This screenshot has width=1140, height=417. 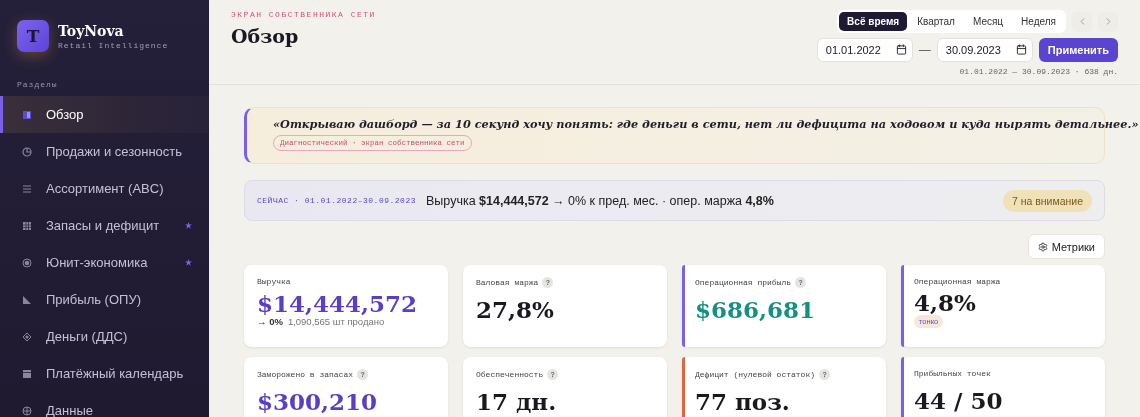 What do you see at coordinates (65, 114) in the screenshot?
I see `sidebar-item-label: Обзор` at bounding box center [65, 114].